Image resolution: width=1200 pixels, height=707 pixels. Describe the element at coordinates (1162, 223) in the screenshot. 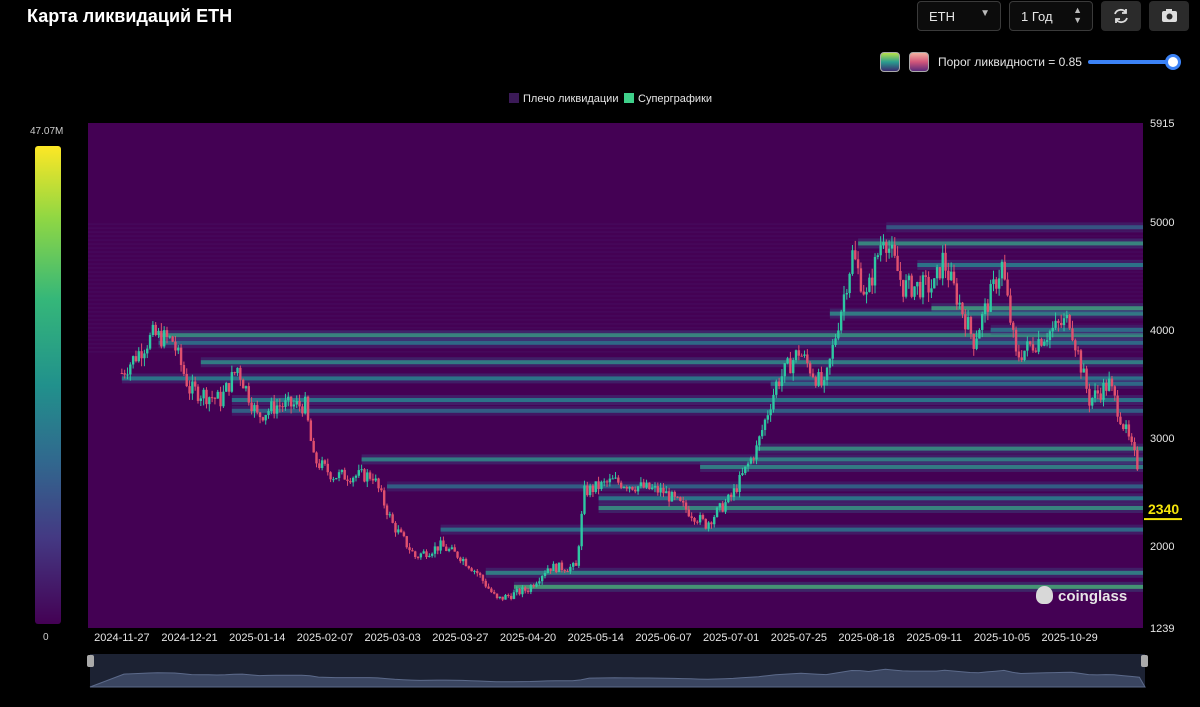

I see `y-tick-label: 5000` at that location.